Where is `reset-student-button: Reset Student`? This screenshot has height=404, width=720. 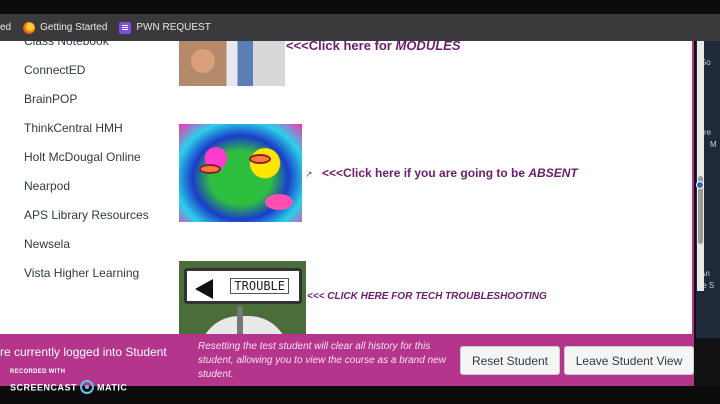 reset-student-button: Reset Student is located at coordinates (510, 360).